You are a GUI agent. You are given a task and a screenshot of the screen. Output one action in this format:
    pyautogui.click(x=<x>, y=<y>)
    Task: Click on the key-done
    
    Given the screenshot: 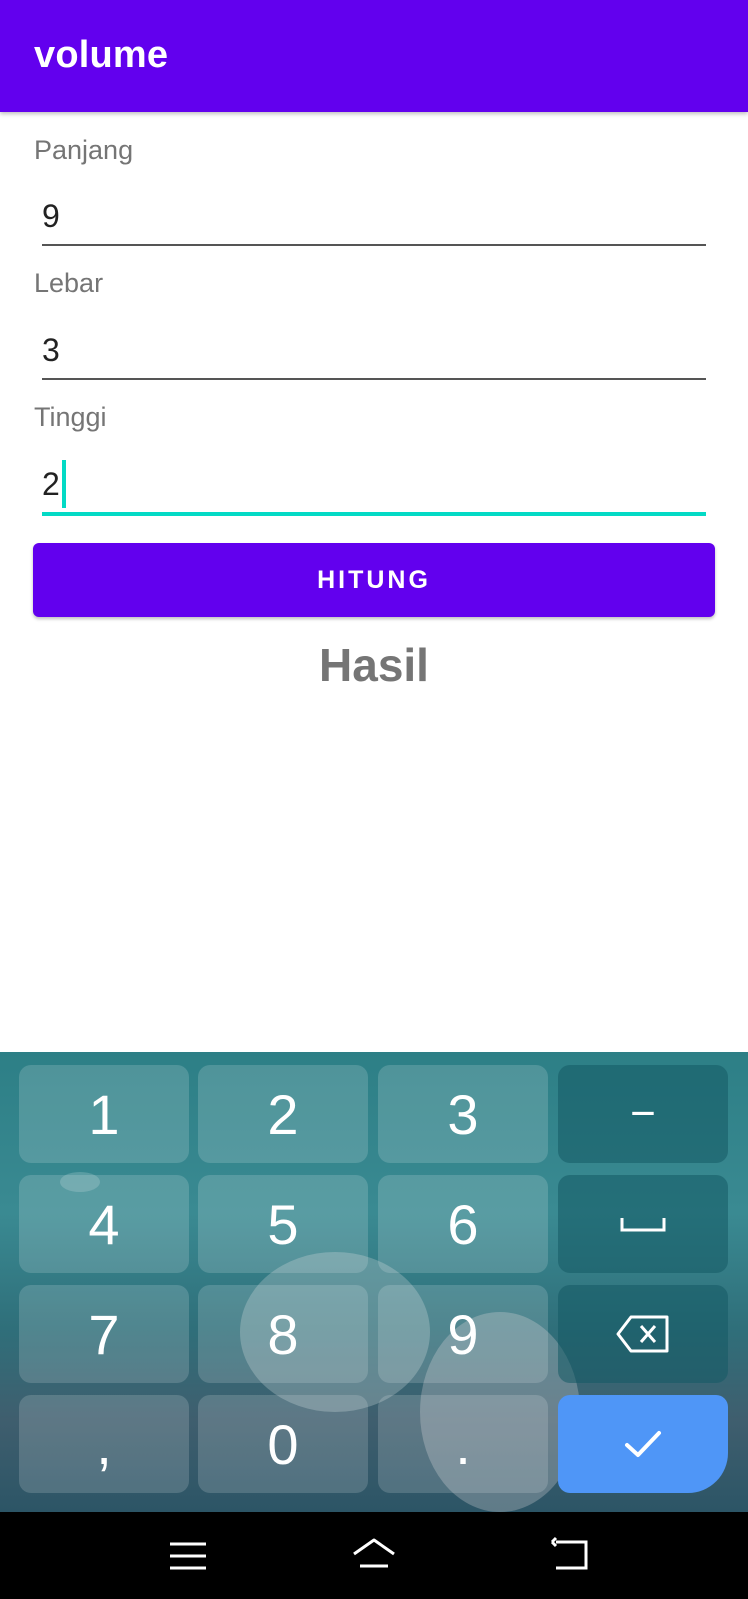 What is the action you would take?
    pyautogui.click(x=643, y=1444)
    